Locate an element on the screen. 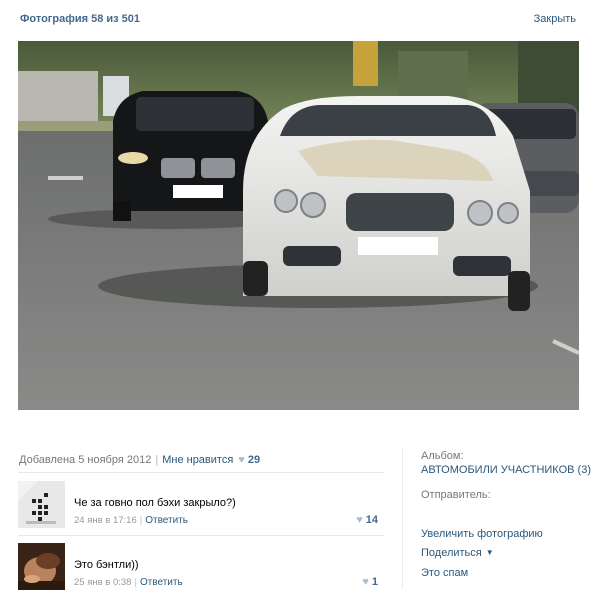 The width and height of the screenshot is (604, 595). report-spam-link: Это спам is located at coordinates (444, 573).